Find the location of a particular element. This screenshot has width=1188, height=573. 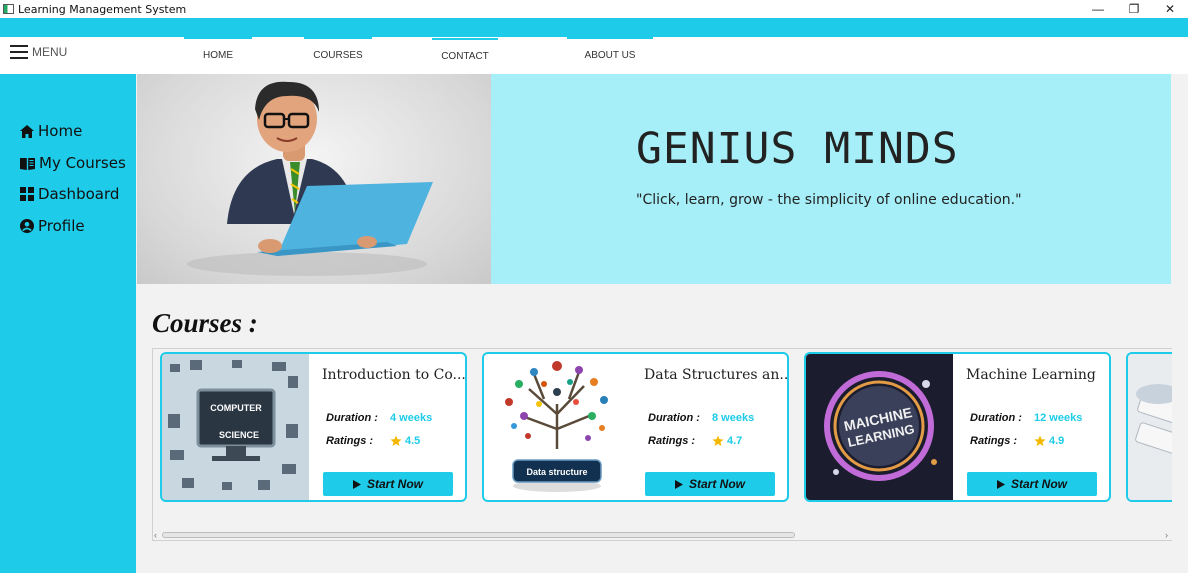

course-rating-row: Ratings : 4.9 is located at coordinates (1017, 441).